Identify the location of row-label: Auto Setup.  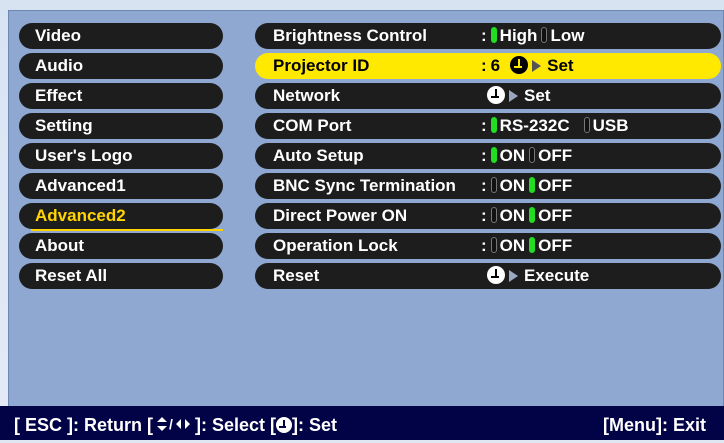
(318, 155).